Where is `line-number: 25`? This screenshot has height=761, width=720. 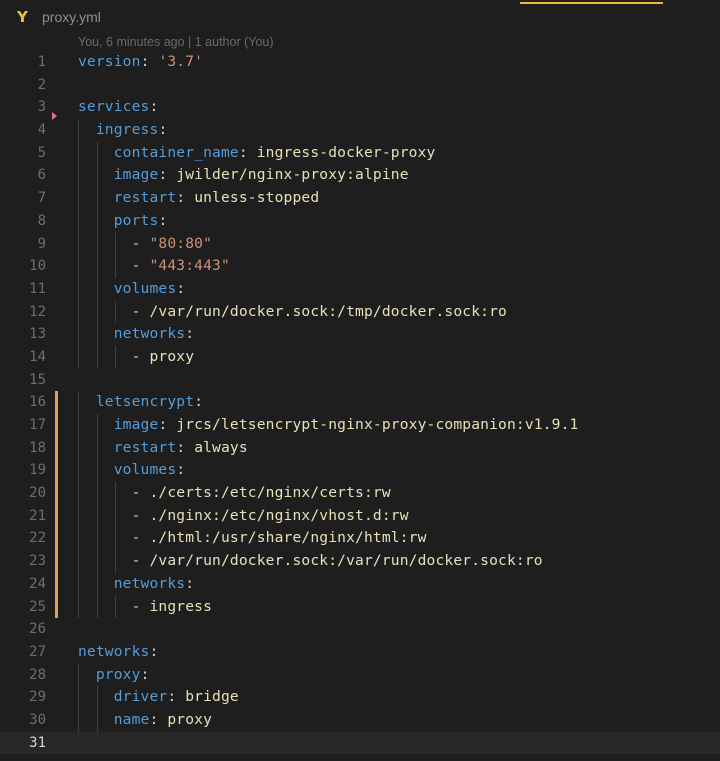
line-number: 25 is located at coordinates (37, 606).